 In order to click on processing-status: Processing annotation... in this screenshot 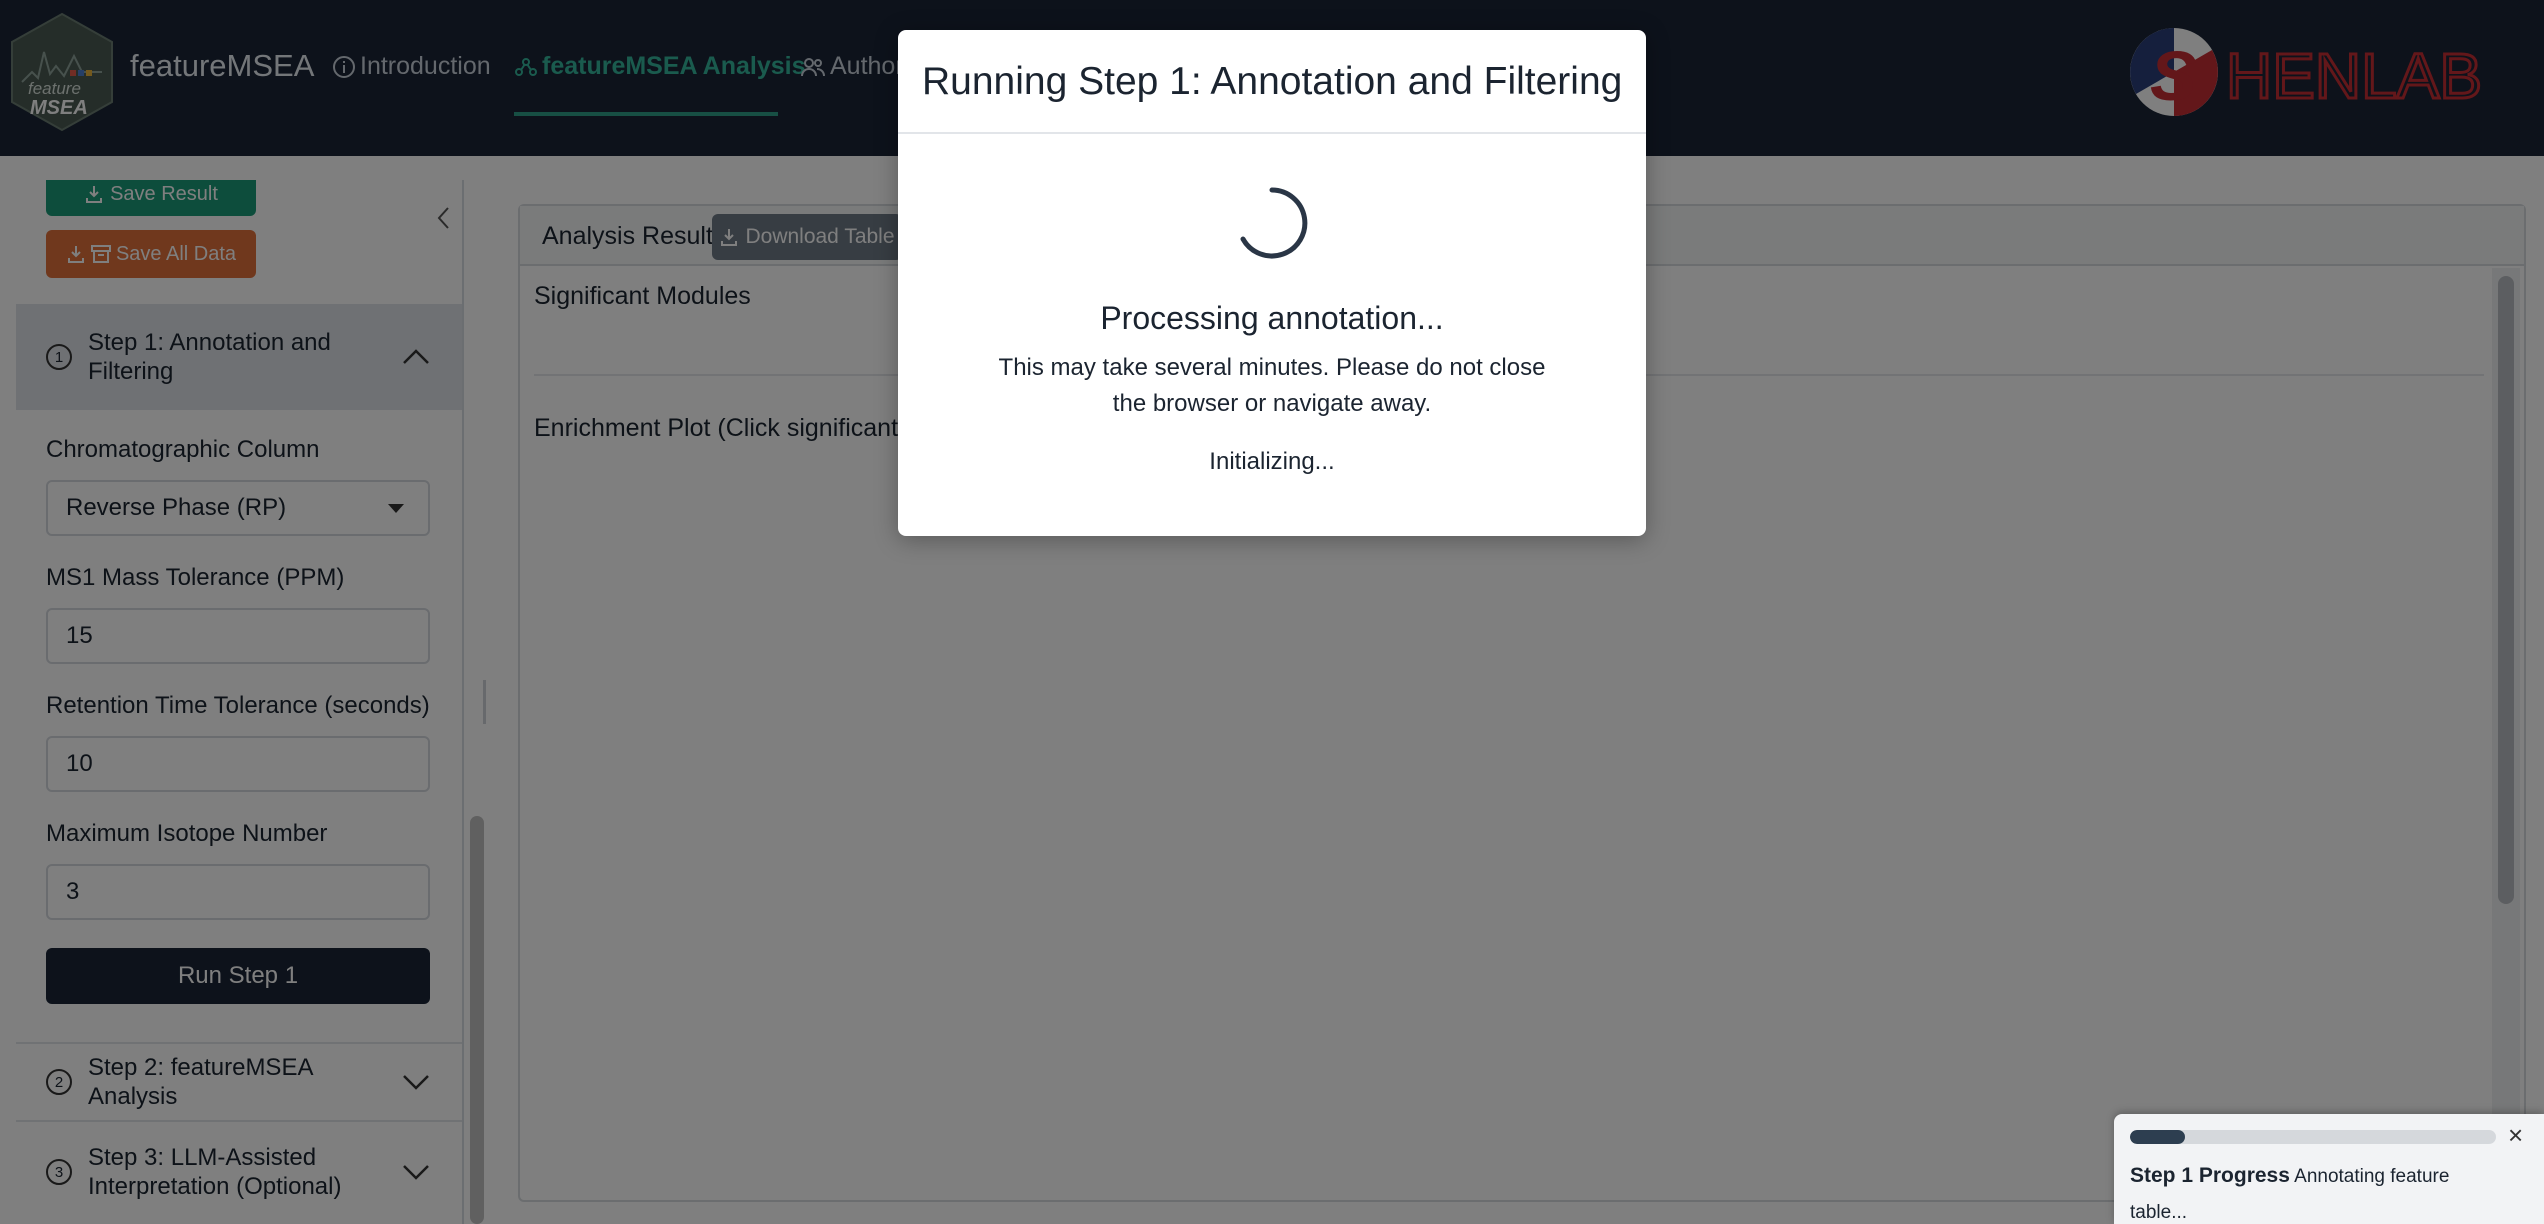, I will do `click(1272, 318)`.